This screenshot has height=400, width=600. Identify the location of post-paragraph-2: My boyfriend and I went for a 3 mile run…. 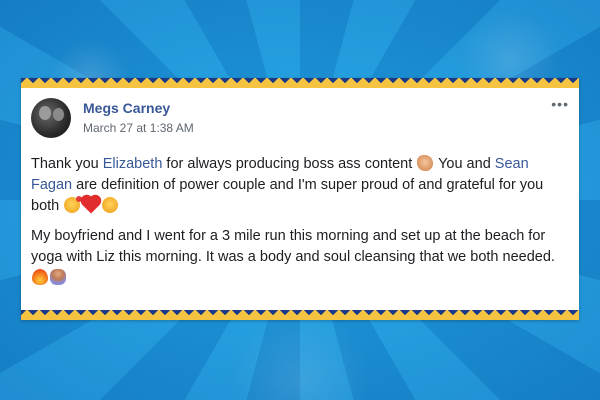
(299, 257).